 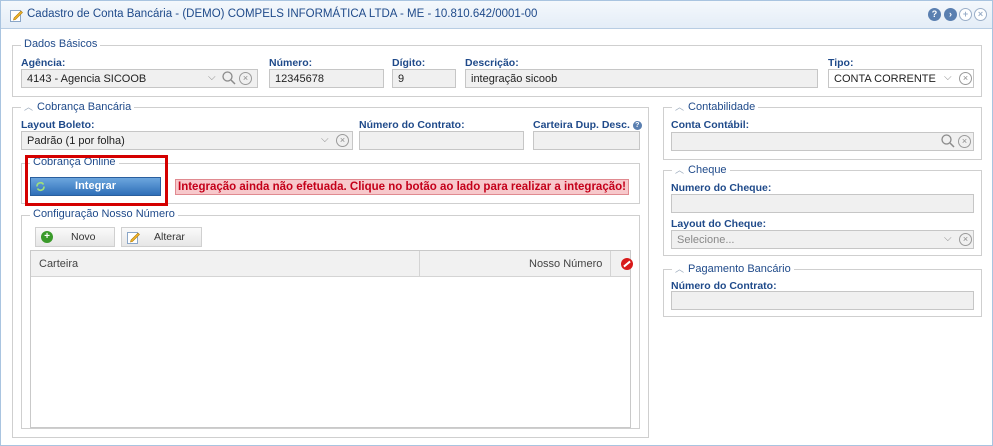 What do you see at coordinates (965, 14) in the screenshot?
I see `maximize-icon: +` at bounding box center [965, 14].